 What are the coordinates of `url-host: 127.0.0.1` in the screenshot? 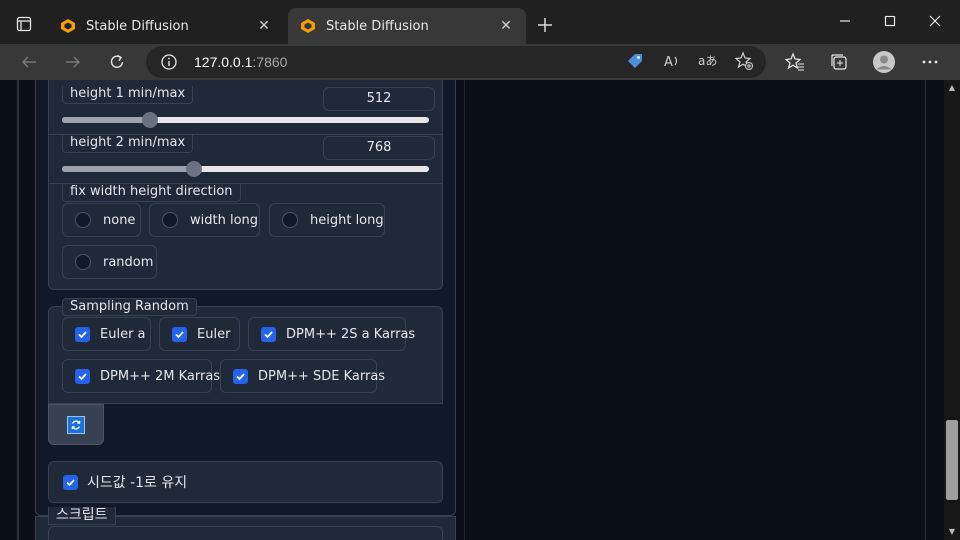 It's located at (223, 62).